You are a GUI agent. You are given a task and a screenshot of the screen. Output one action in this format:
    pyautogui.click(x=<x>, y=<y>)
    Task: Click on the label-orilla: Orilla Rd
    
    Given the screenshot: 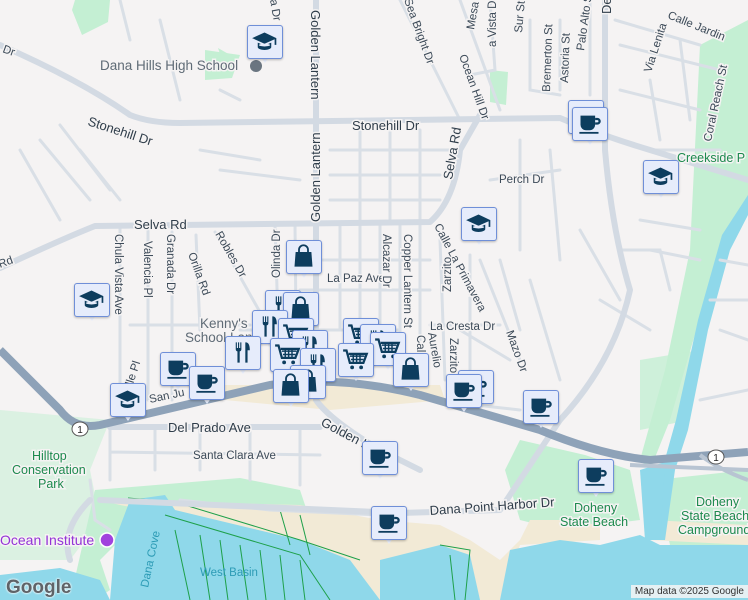 What is the action you would take?
    pyautogui.click(x=198, y=274)
    